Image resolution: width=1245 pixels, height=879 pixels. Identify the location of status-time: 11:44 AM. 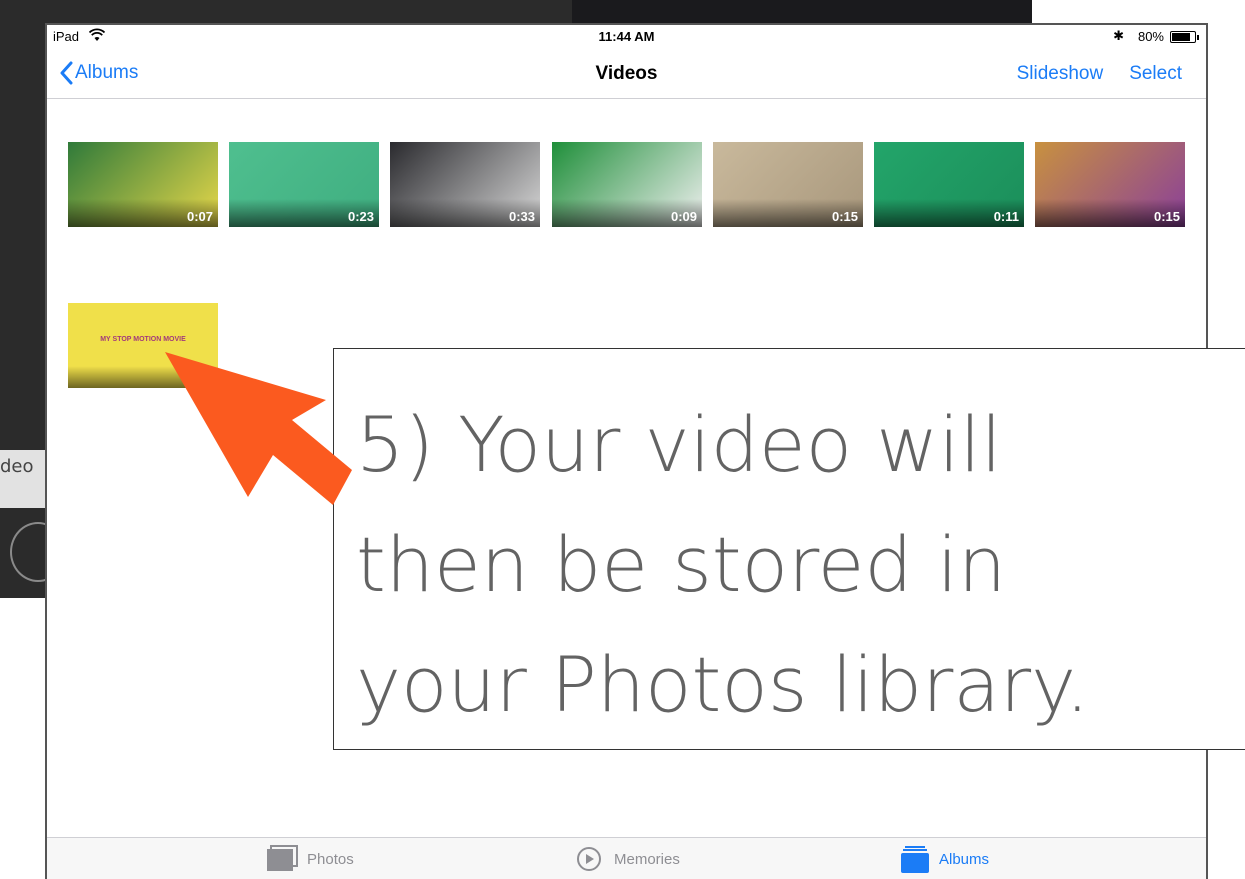
(626, 36).